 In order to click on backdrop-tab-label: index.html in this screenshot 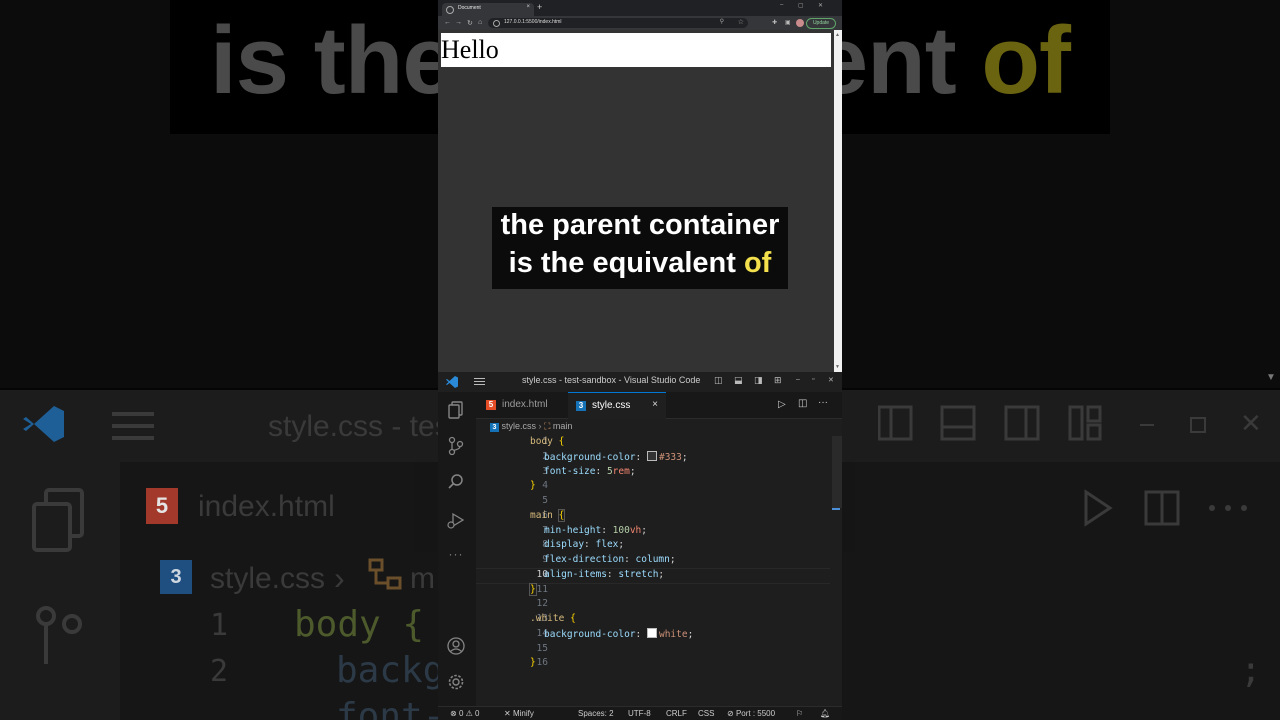, I will do `click(266, 506)`.